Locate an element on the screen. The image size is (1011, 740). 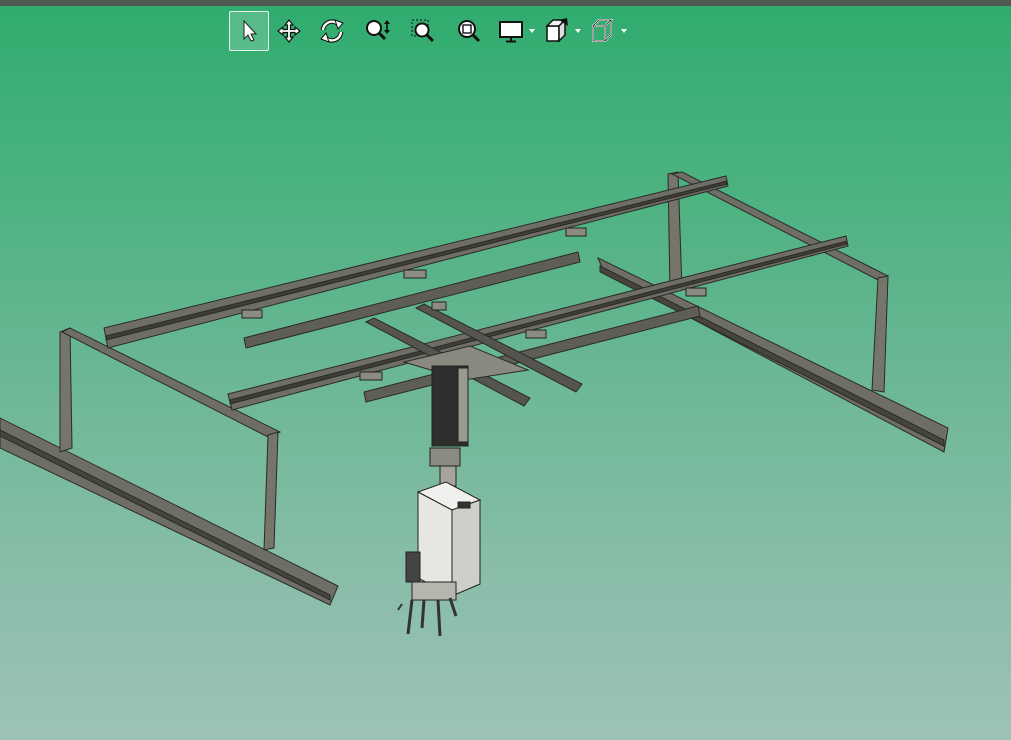
display-style-button is located at coordinates (608, 31).